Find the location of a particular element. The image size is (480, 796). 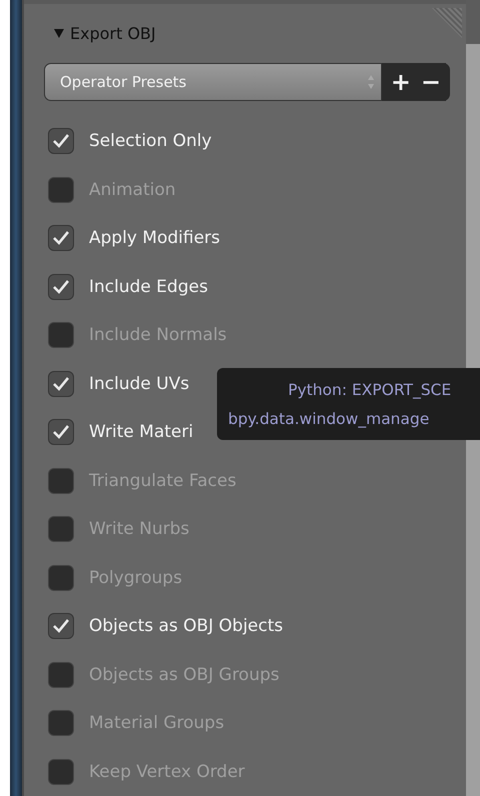

panel-title: Export OBJ is located at coordinates (113, 34).